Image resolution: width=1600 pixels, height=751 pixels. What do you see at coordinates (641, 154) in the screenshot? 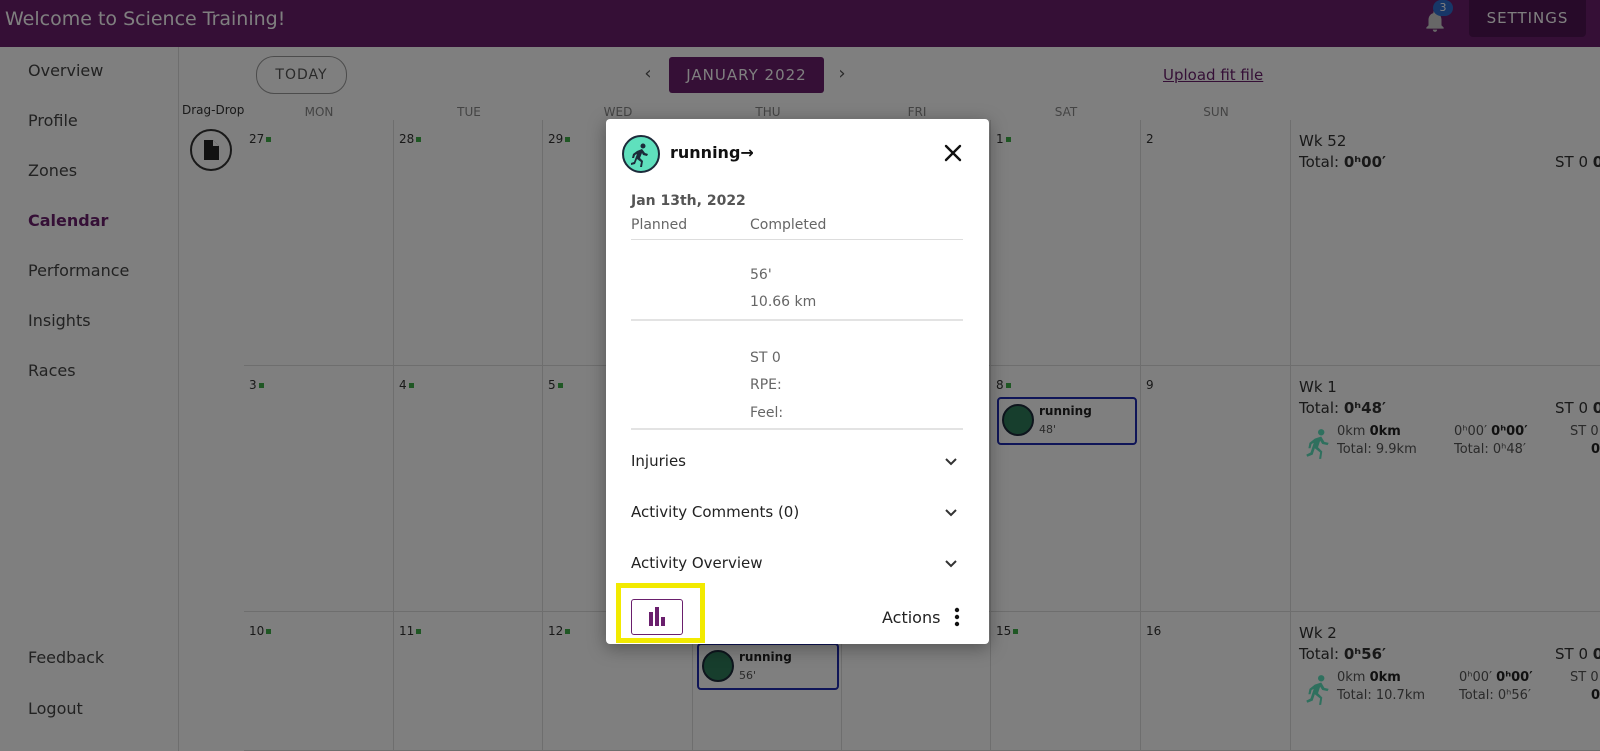
I see `running-icon` at bounding box center [641, 154].